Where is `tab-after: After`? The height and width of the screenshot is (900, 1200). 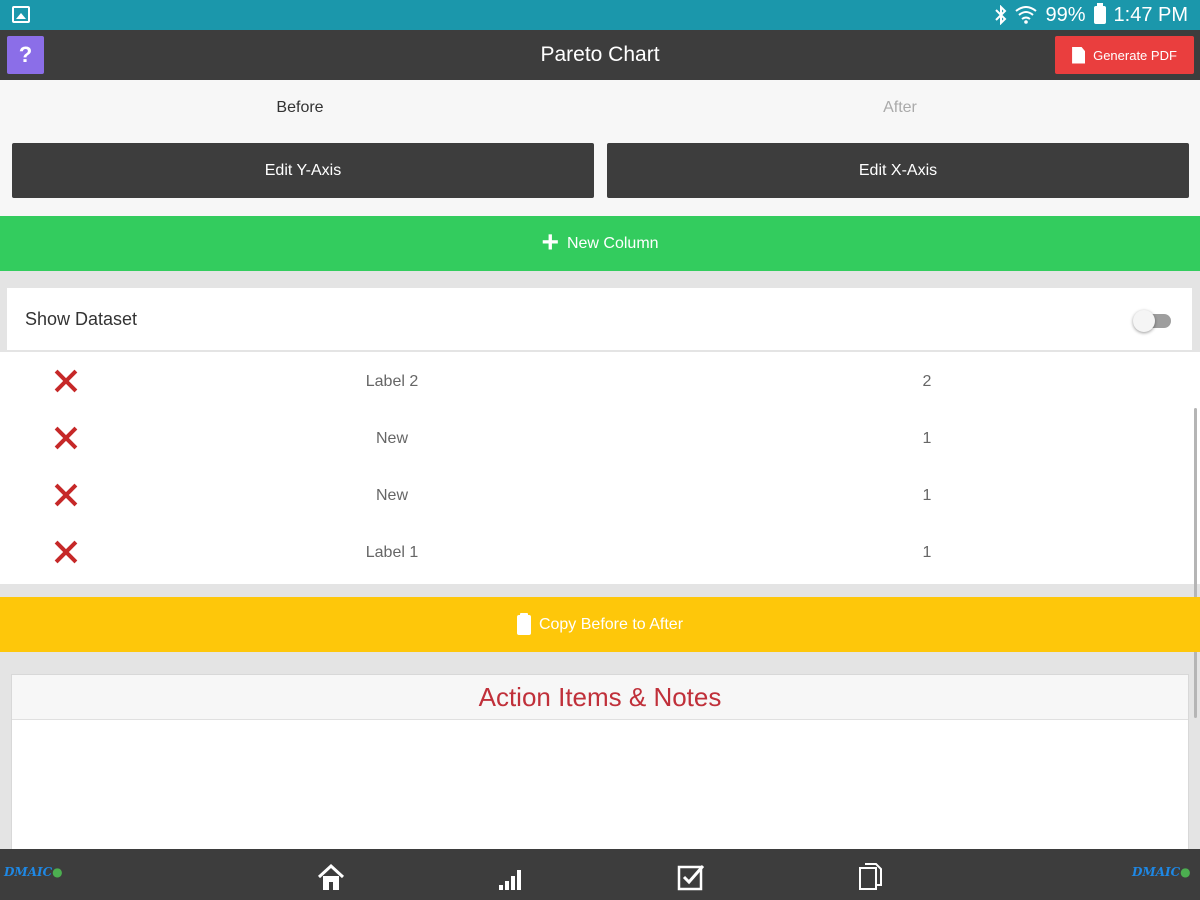
tab-after: After is located at coordinates (900, 108).